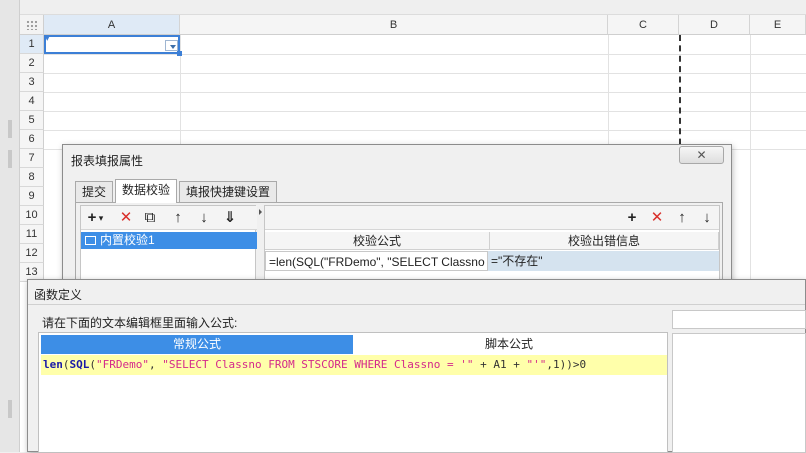 The width and height of the screenshot is (806, 453). Describe the element at coordinates (32, 63) in the screenshot. I see `row-header-2: 2` at that location.